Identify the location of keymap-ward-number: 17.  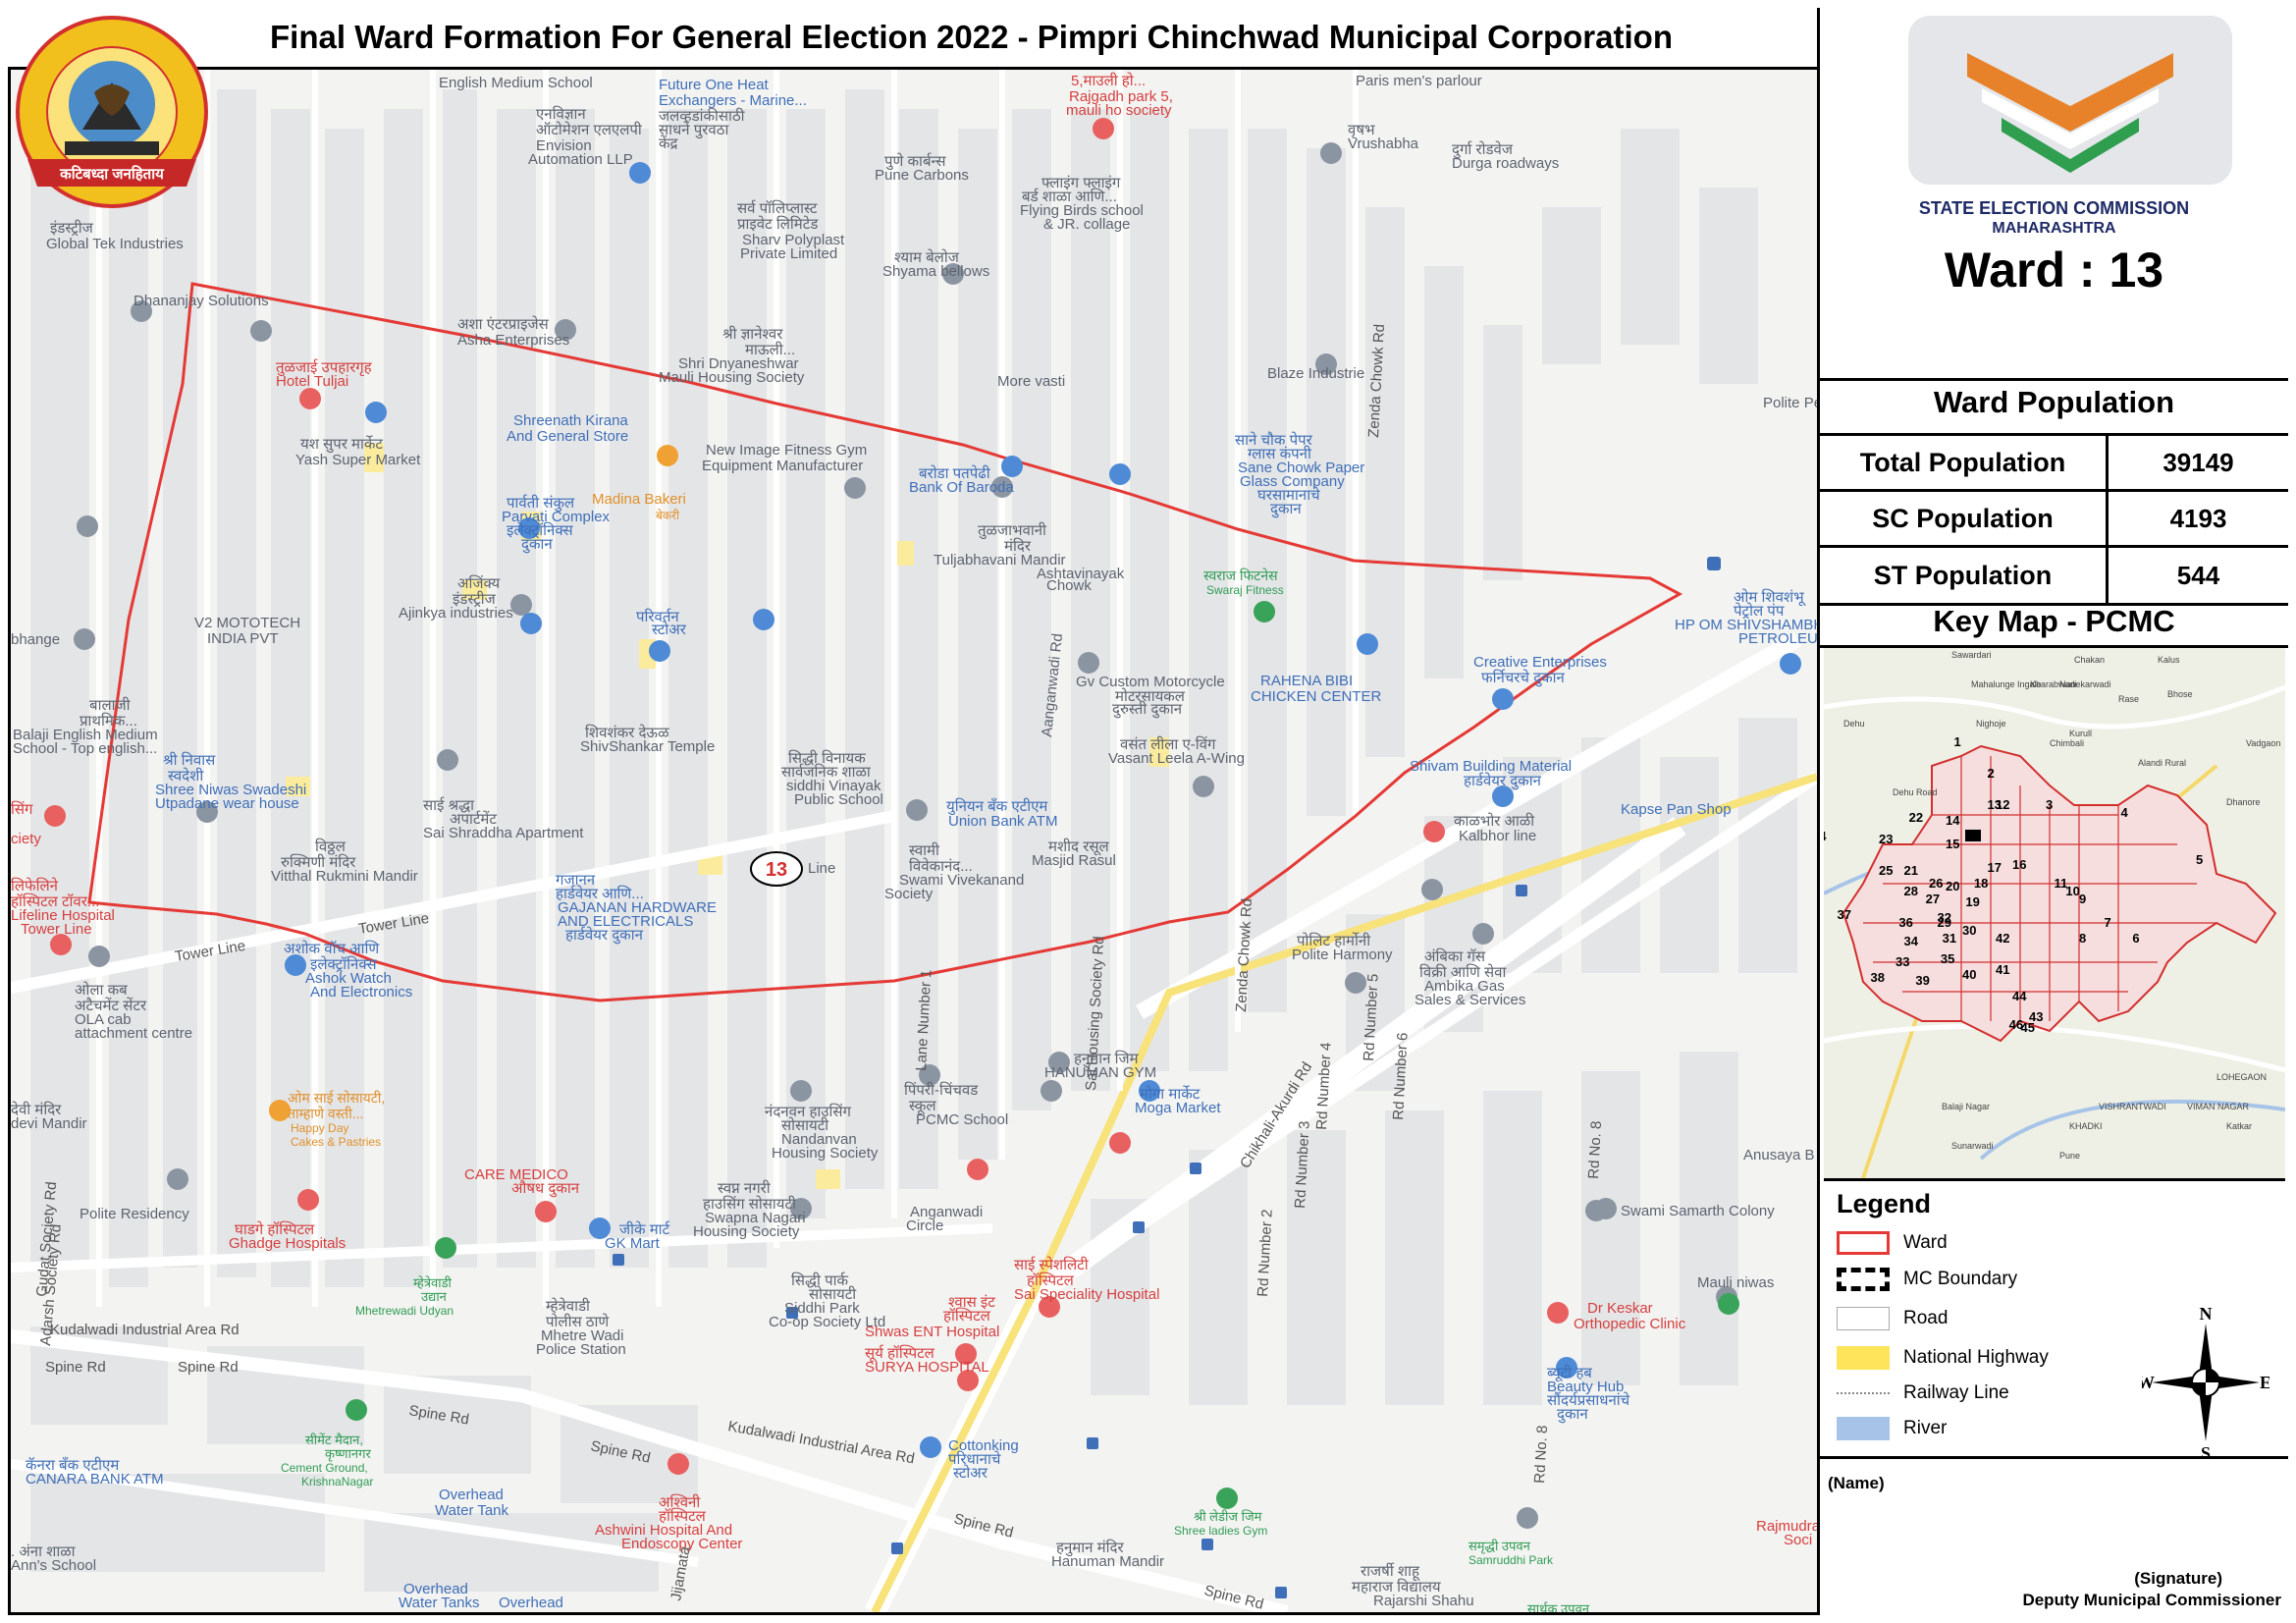
(1995, 867).